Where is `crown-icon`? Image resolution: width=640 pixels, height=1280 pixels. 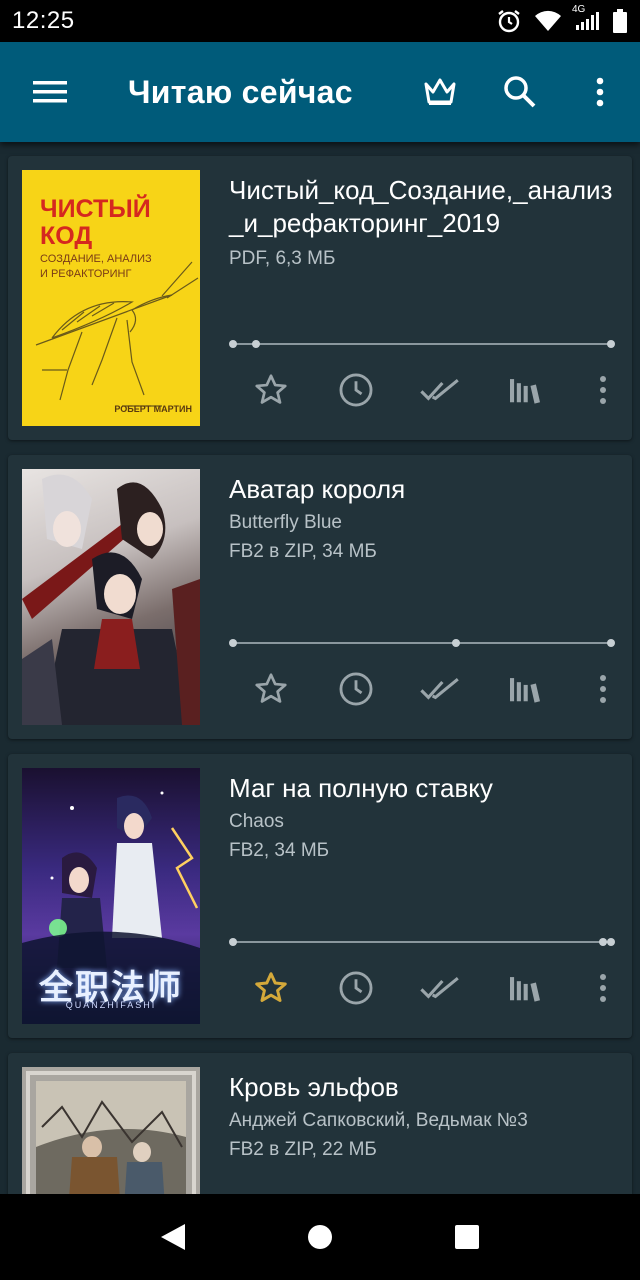 crown-icon is located at coordinates (440, 91).